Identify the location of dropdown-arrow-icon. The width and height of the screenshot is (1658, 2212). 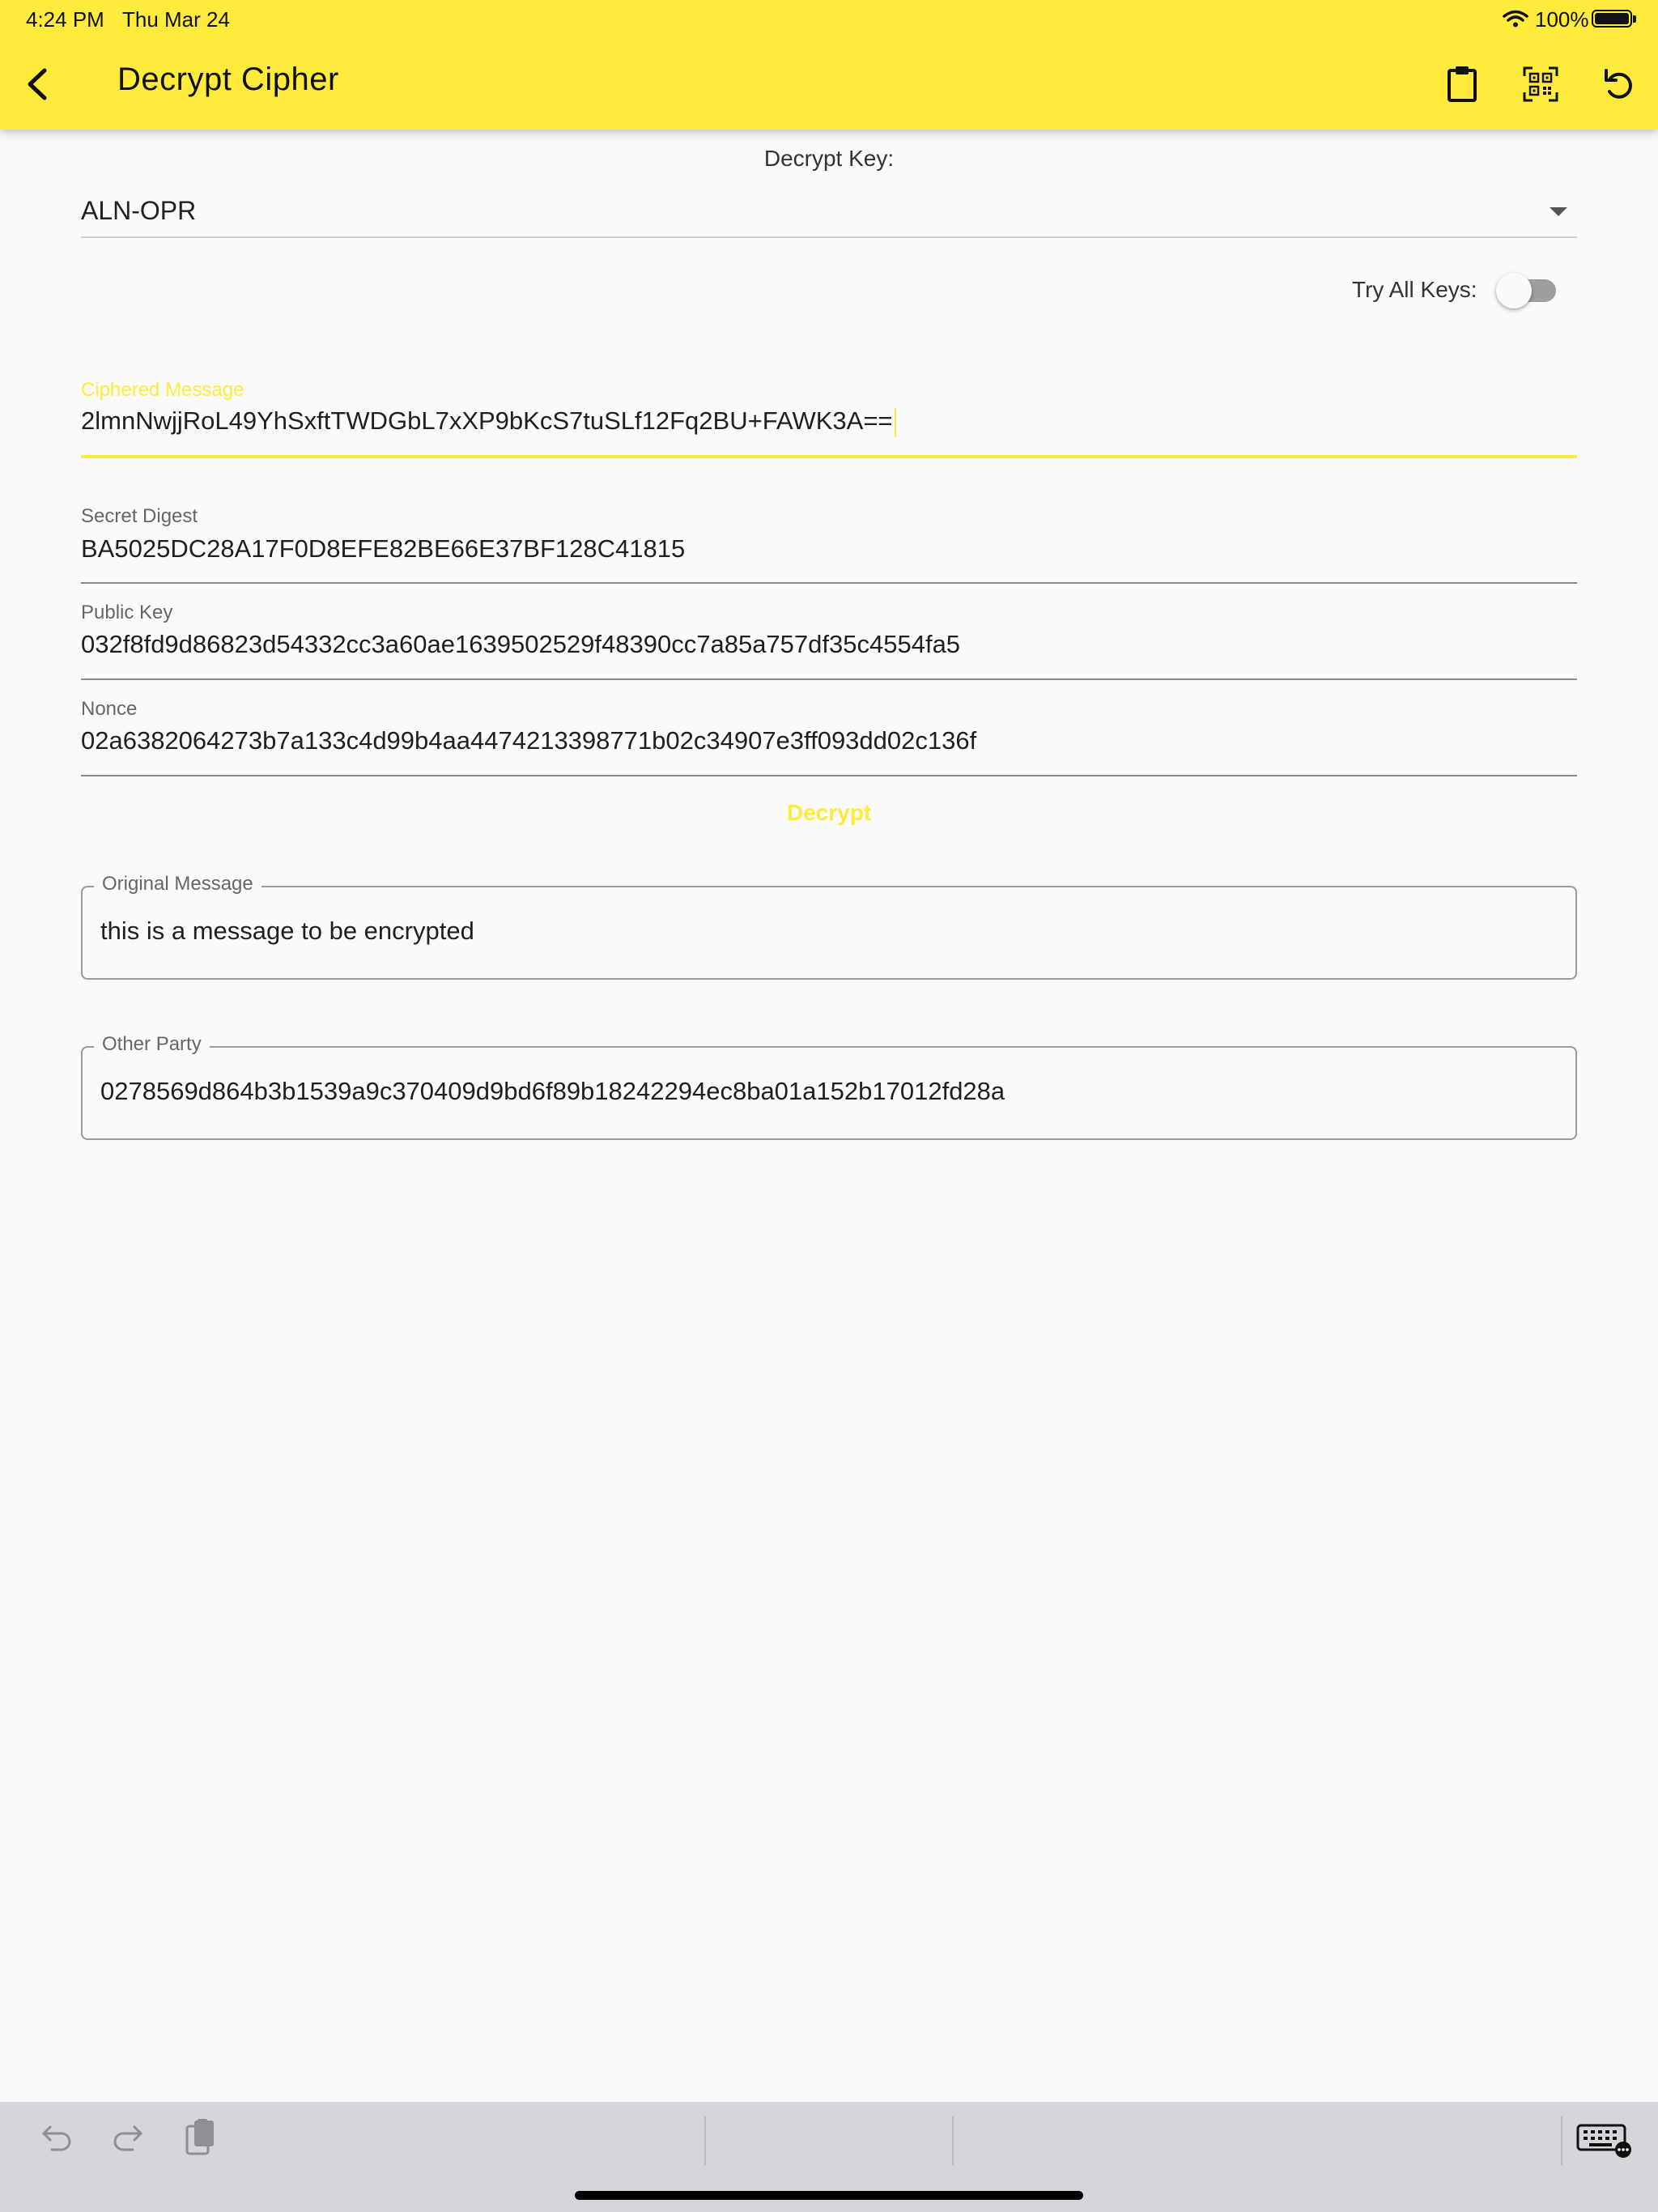
(1558, 211).